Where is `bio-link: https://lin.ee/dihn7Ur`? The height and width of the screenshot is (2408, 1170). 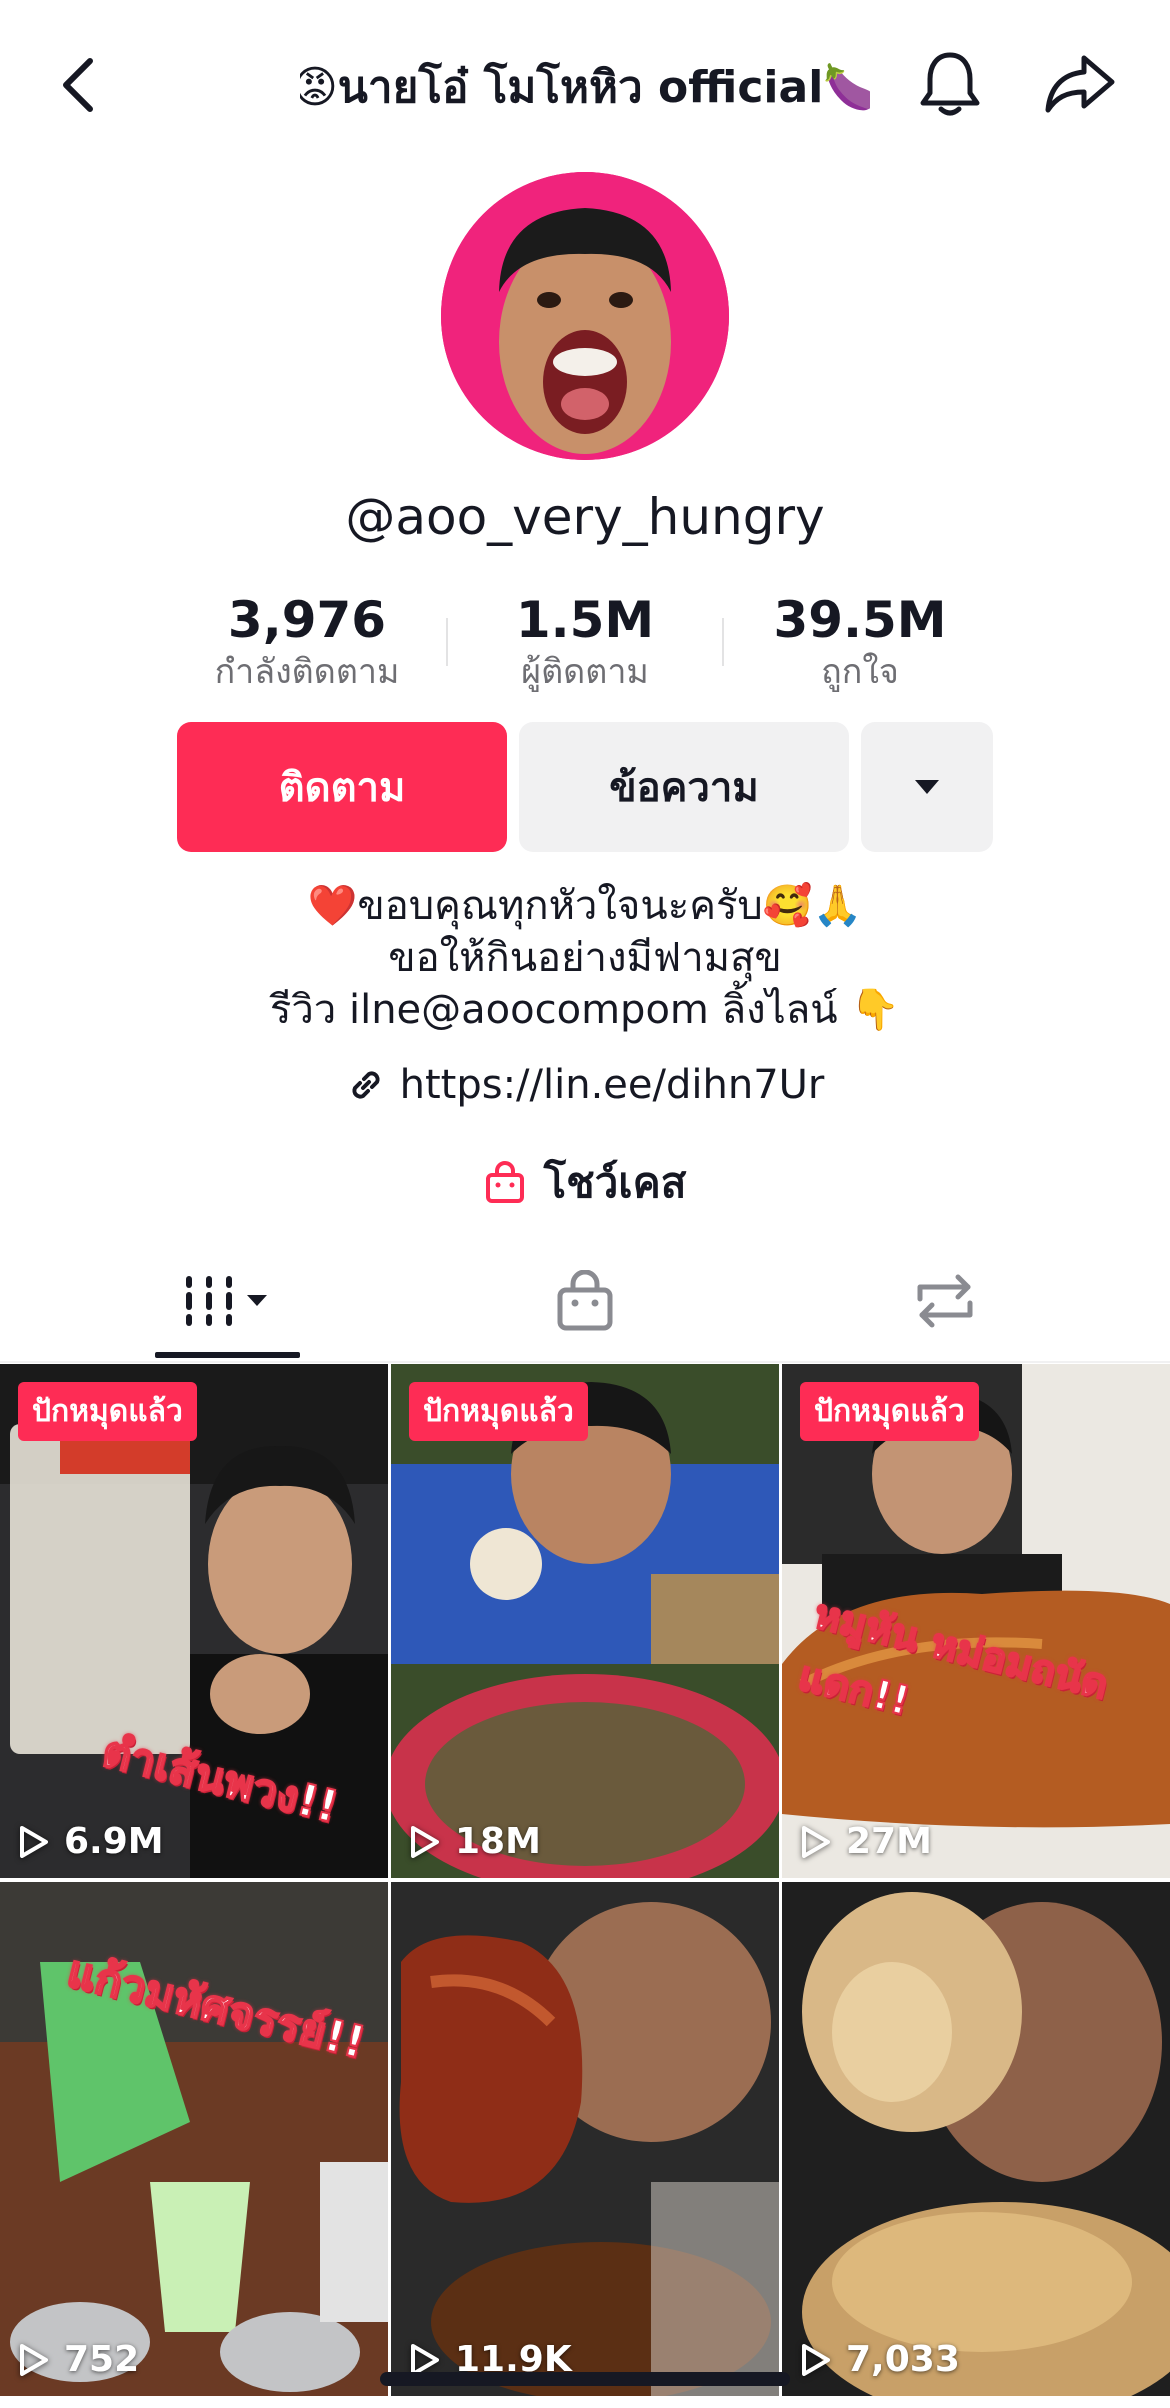 bio-link: https://lin.ee/dihn7Ur is located at coordinates (585, 1085).